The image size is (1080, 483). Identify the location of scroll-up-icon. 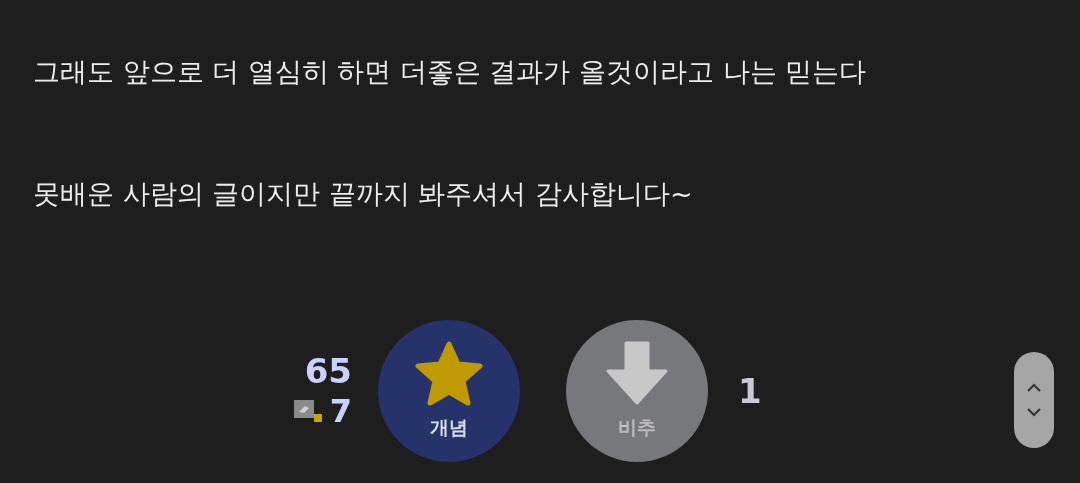
(1034, 388).